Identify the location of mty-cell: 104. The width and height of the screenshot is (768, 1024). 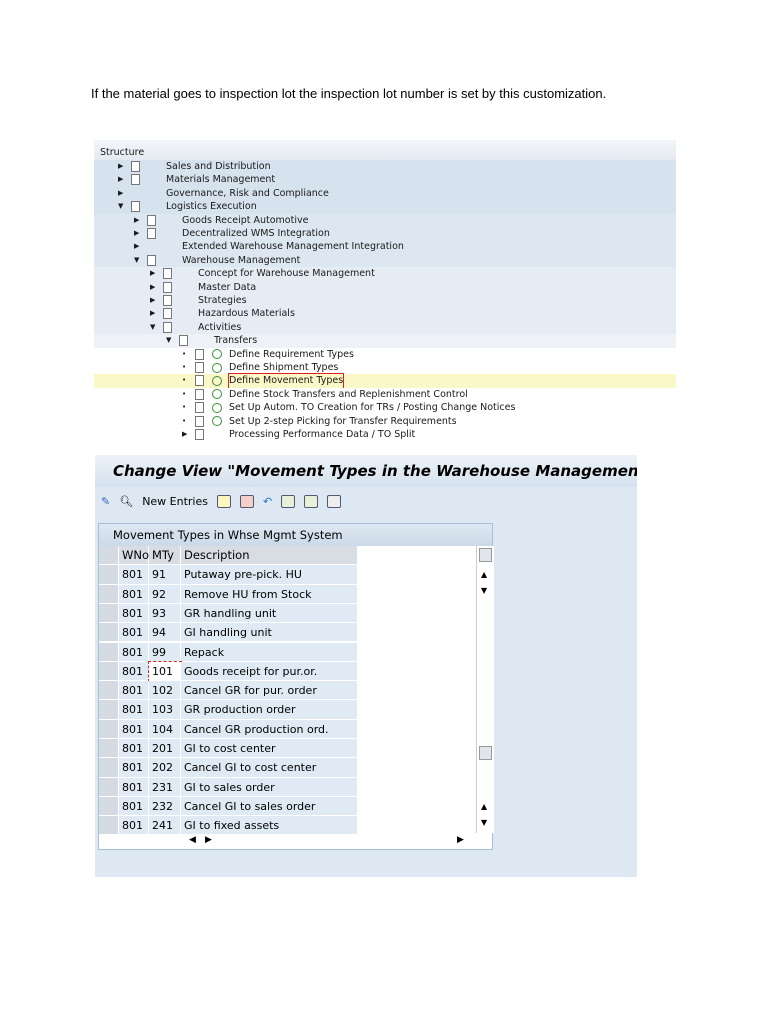
(165, 729).